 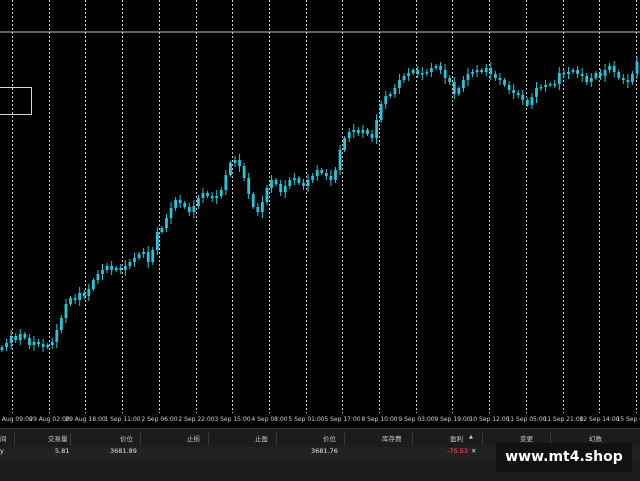 What do you see at coordinates (471, 437) in the screenshot?
I see `sort-ascending-icon: ▲` at bounding box center [471, 437].